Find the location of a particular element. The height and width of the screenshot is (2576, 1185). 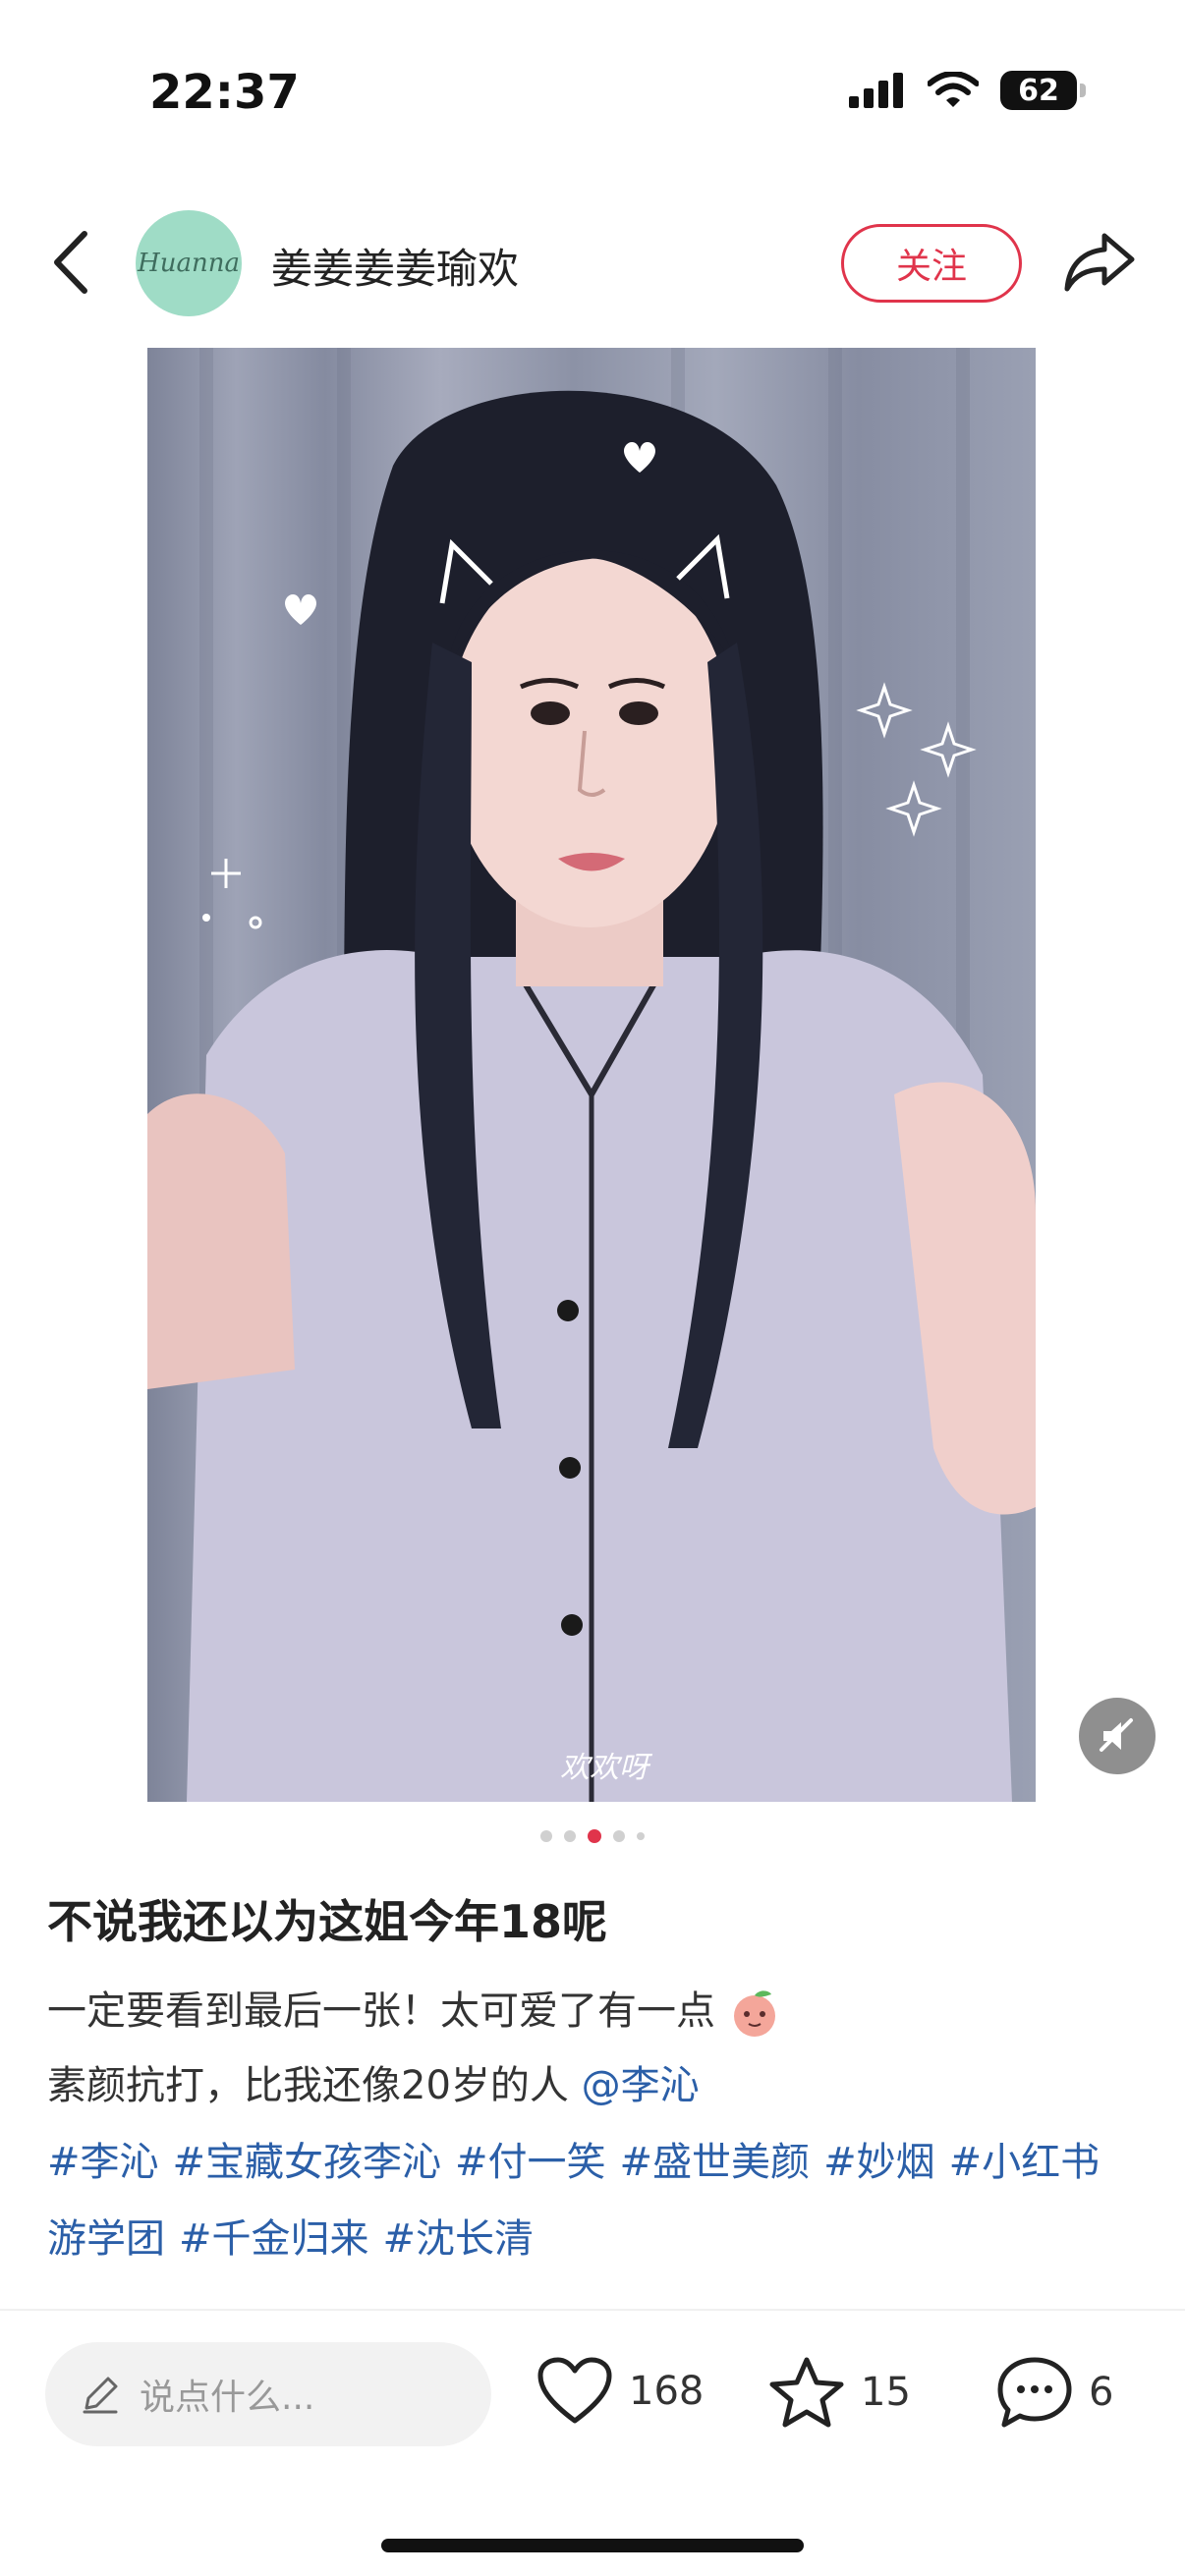

avatar-logo-text: Huanna is located at coordinates (189, 263).